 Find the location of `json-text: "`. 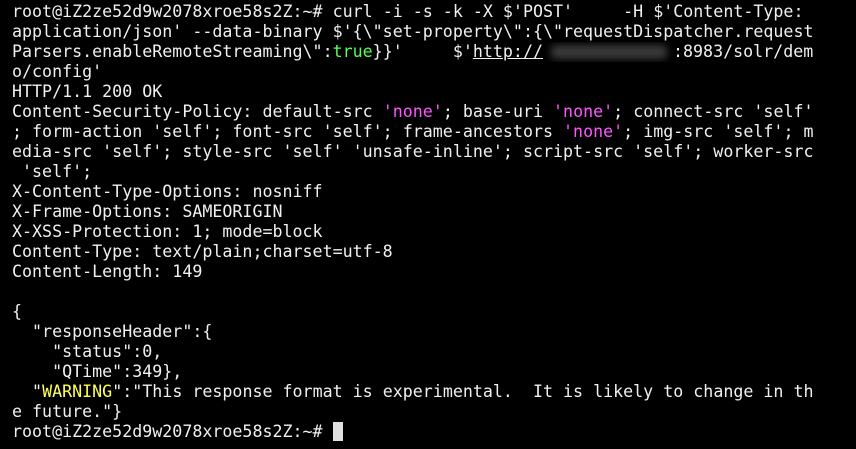

json-text: " is located at coordinates (27, 391).